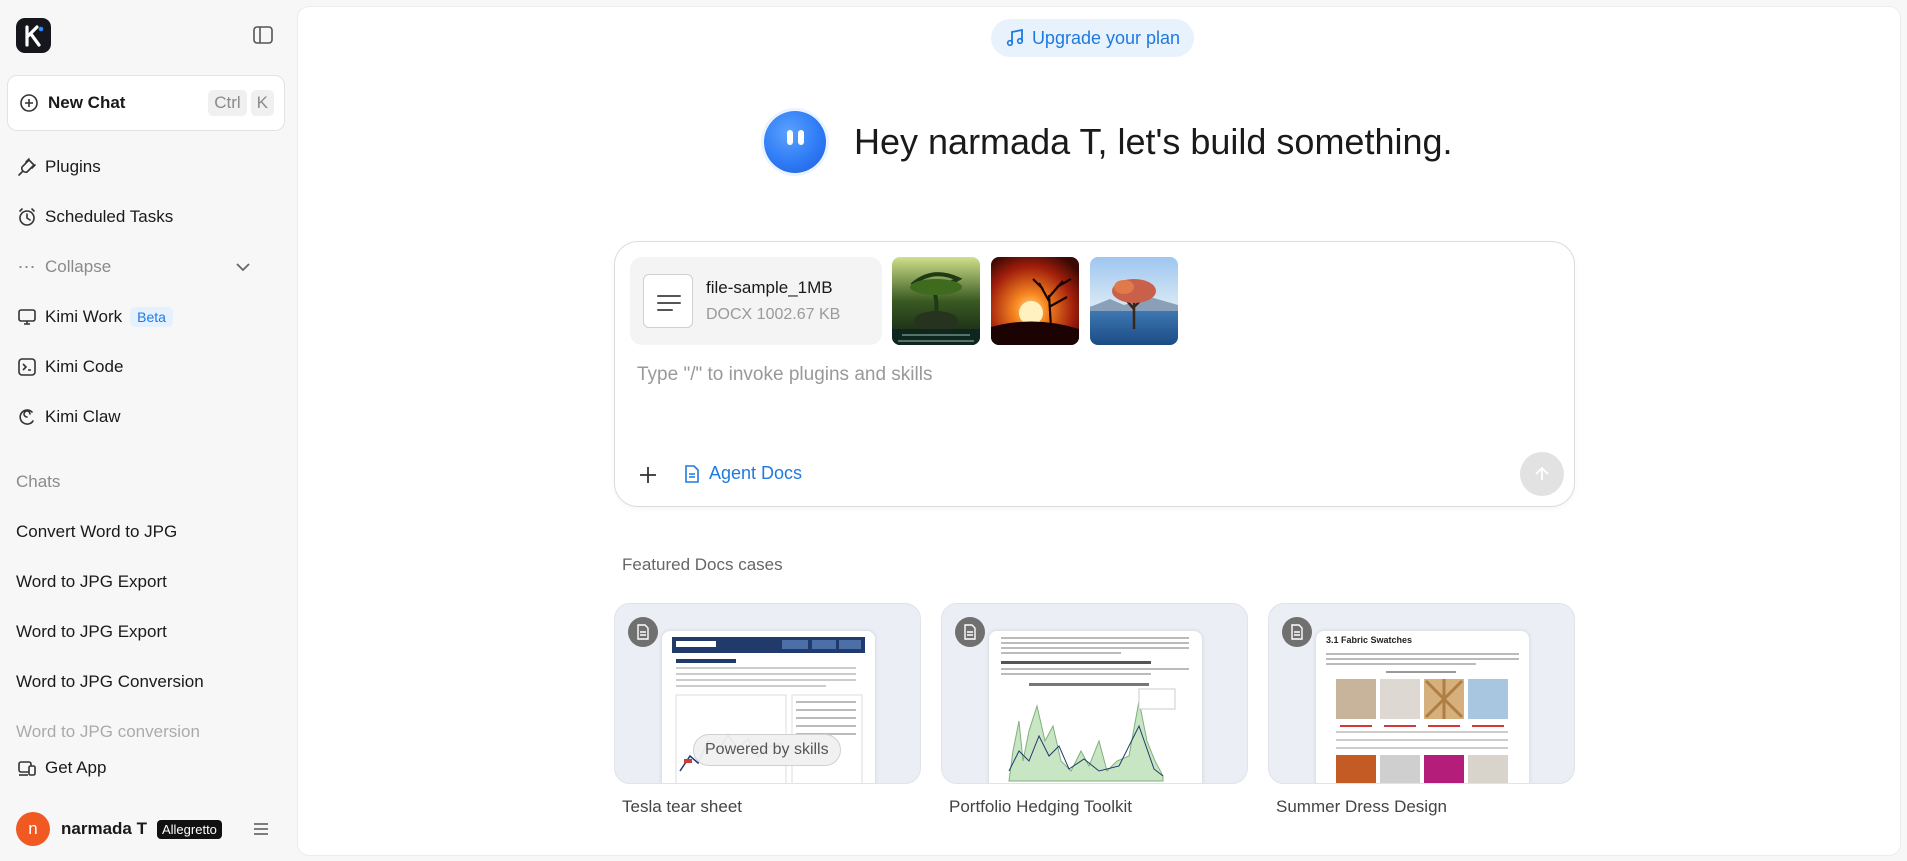 The image size is (1907, 861). Describe the element at coordinates (27, 167) in the screenshot. I see `plug-icon` at that location.